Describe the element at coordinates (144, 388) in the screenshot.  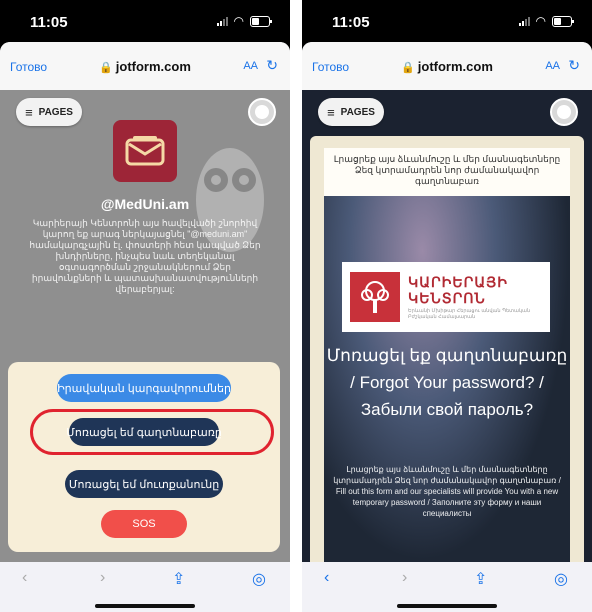
I see `legal-settings-button: Իրավական կարգավորումներ` at that location.